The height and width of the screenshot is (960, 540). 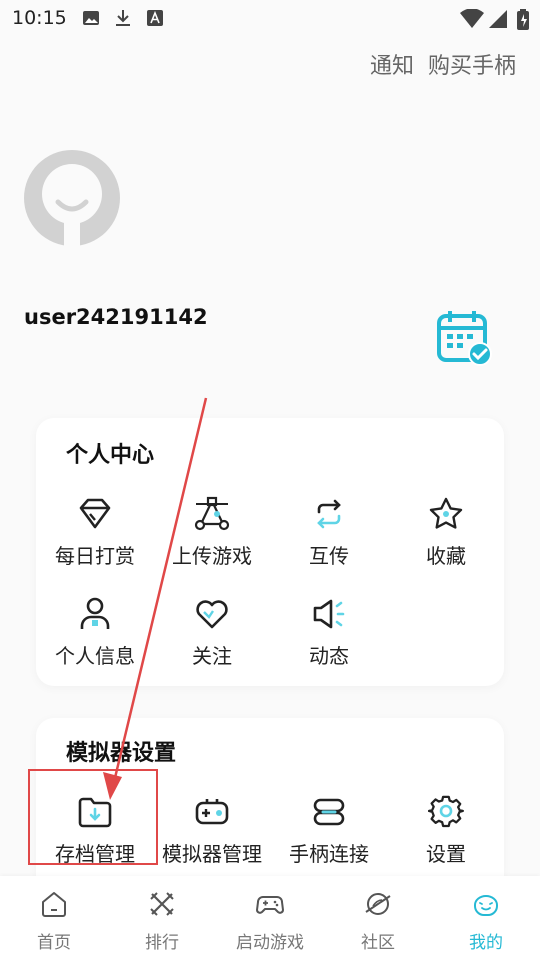 What do you see at coordinates (93, 817) in the screenshot?
I see `annotation-highlight-box` at bounding box center [93, 817].